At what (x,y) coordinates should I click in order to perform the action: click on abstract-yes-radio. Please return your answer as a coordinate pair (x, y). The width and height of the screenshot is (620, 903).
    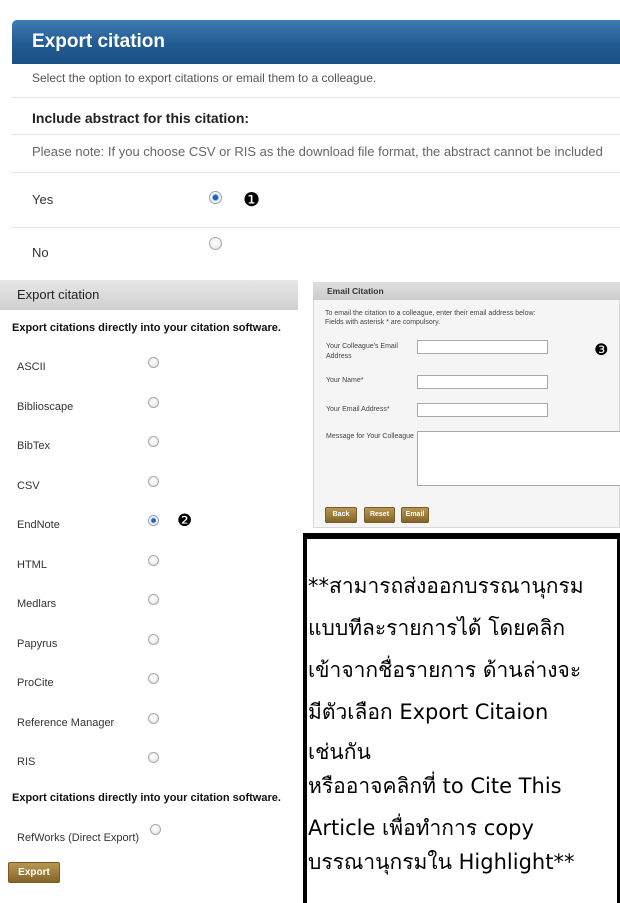
    Looking at the image, I should click on (215, 197).